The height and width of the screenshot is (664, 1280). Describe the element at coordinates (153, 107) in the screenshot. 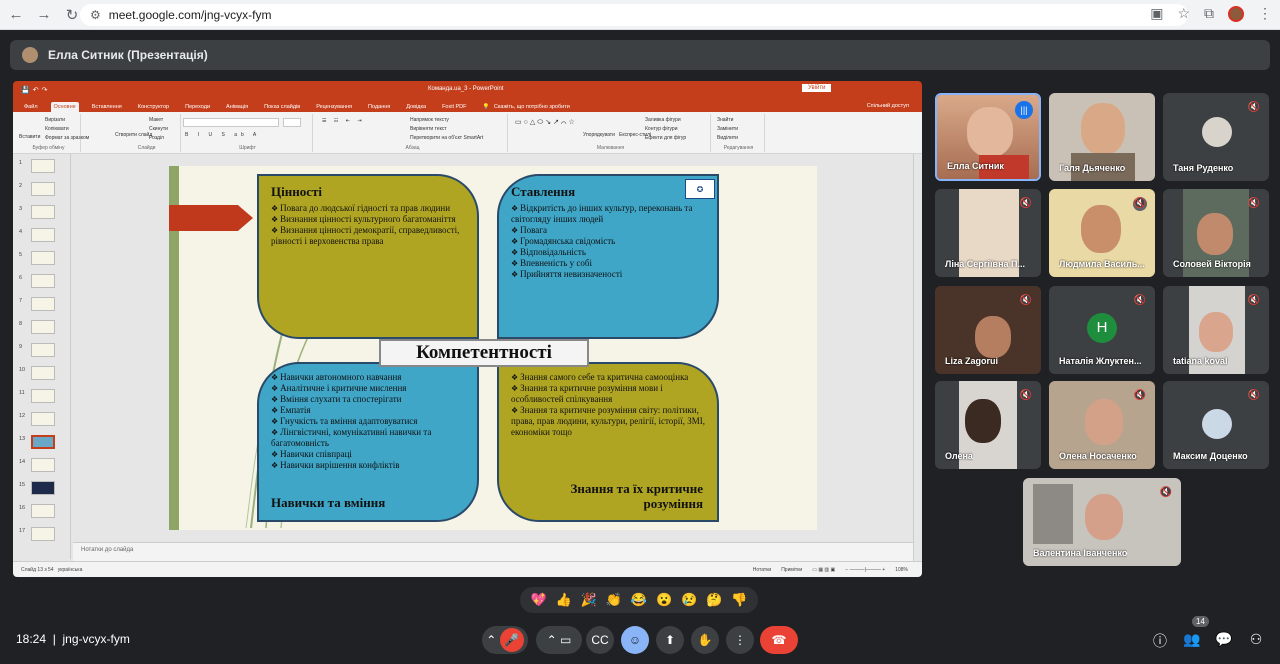

I see `tab-design: Конструктор` at that location.